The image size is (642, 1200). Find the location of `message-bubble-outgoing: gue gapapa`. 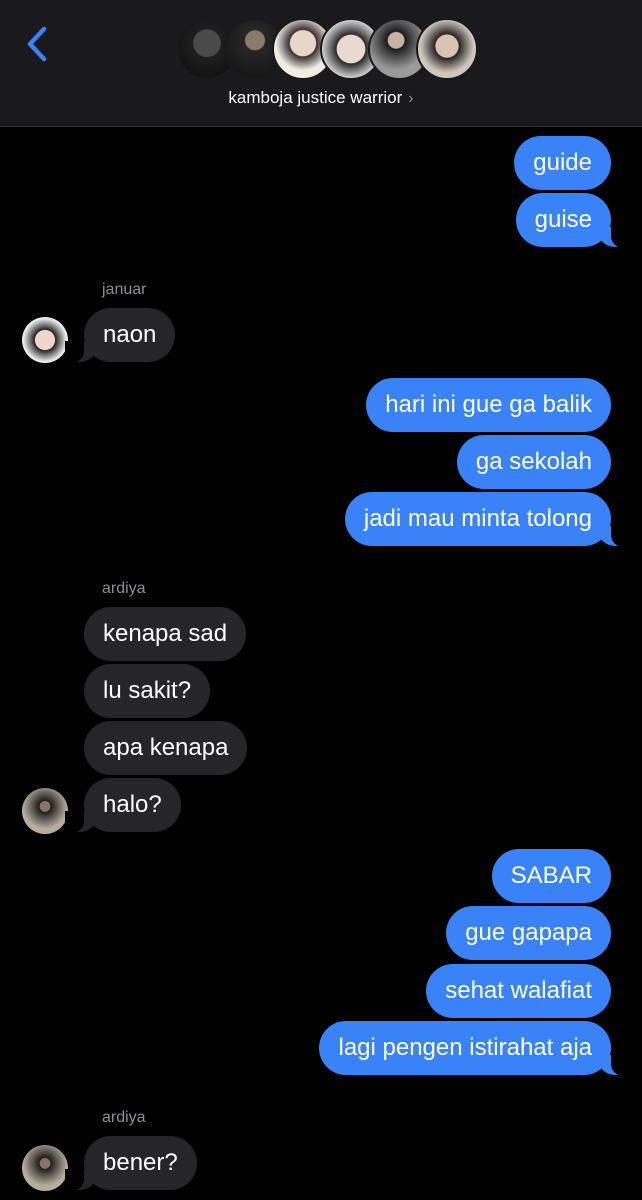

message-bubble-outgoing: gue gapapa is located at coordinates (528, 933).